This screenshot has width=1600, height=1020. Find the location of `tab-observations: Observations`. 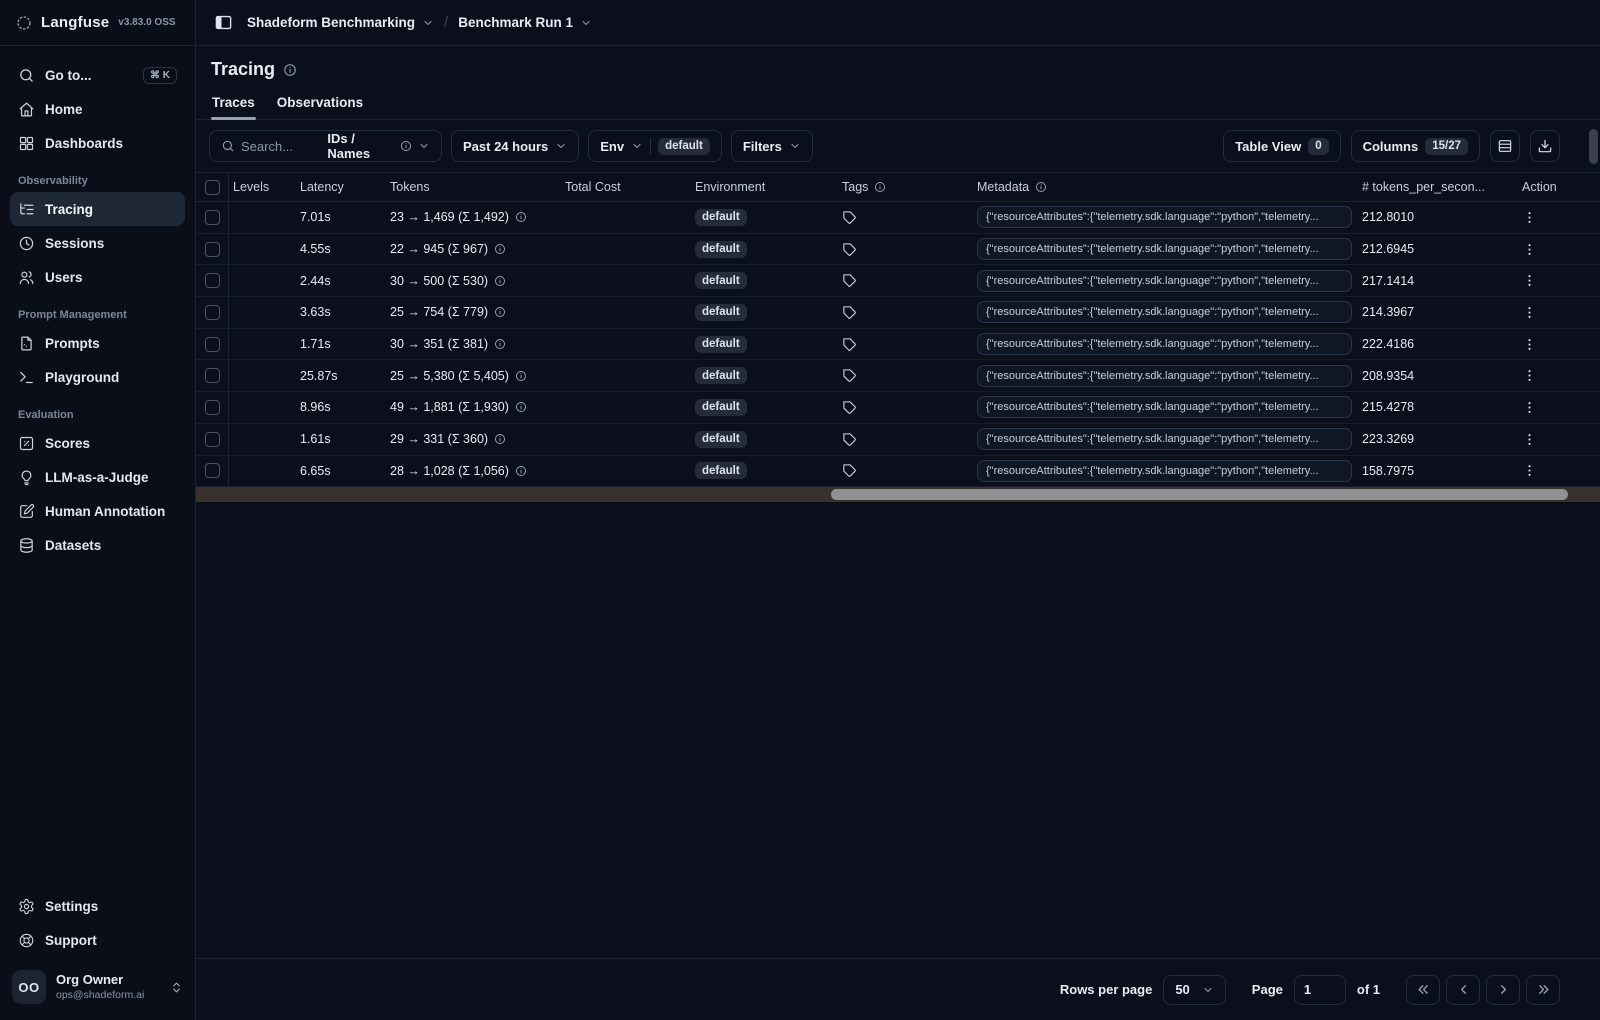

tab-observations: Observations is located at coordinates (320, 104).